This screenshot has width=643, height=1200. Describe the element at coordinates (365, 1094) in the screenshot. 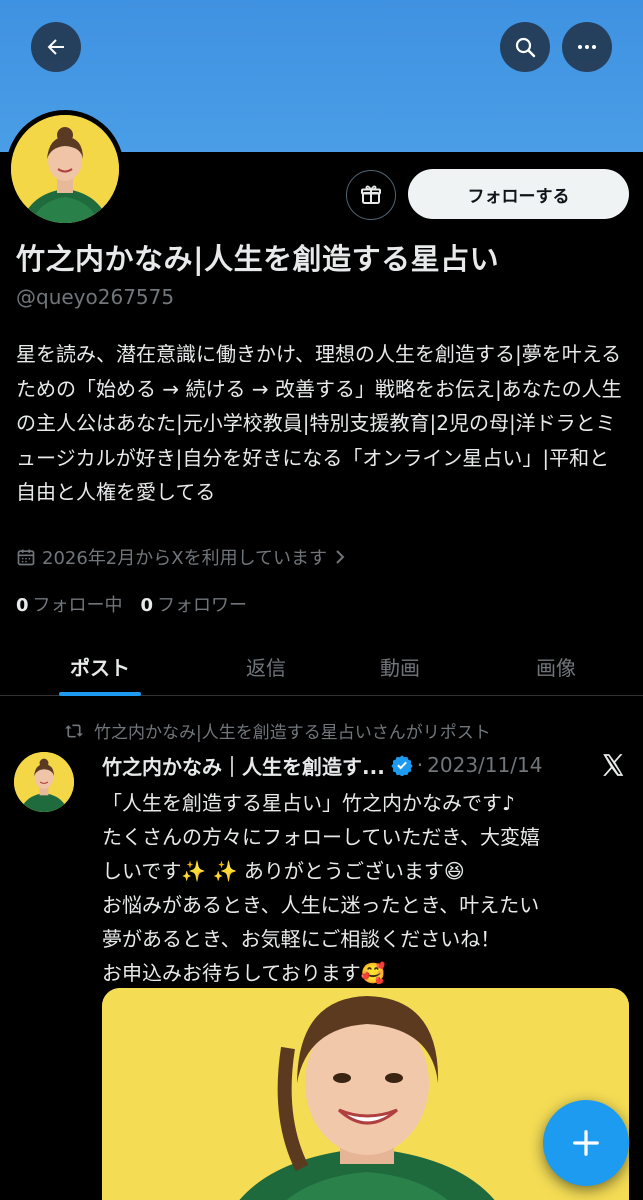

I see `post-image` at that location.